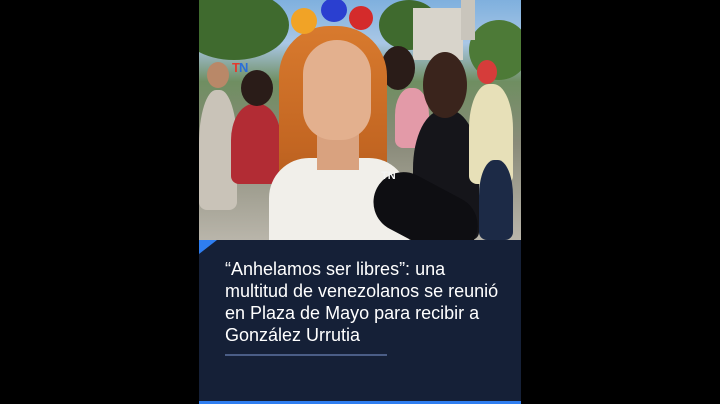 The width and height of the screenshot is (720, 404). What do you see at coordinates (304, 21) in the screenshot?
I see `headband-flower-orange` at bounding box center [304, 21].